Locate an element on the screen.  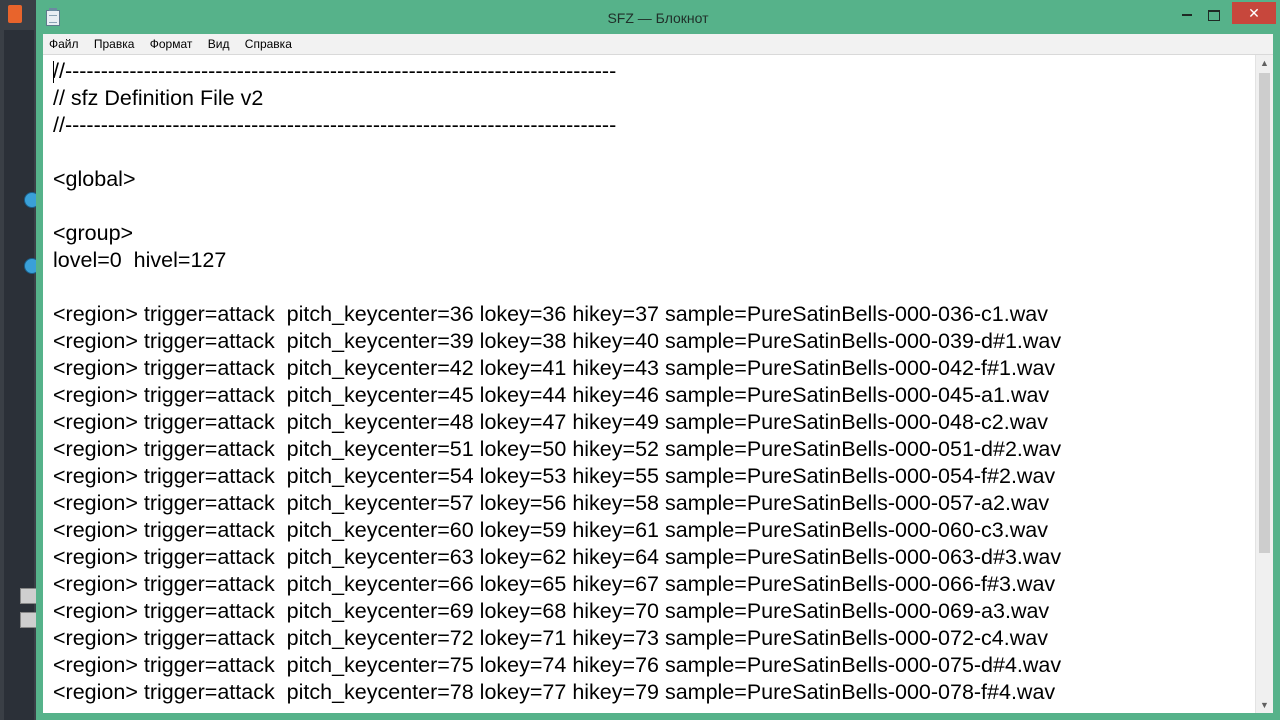
text-caret is located at coordinates (53, 72).